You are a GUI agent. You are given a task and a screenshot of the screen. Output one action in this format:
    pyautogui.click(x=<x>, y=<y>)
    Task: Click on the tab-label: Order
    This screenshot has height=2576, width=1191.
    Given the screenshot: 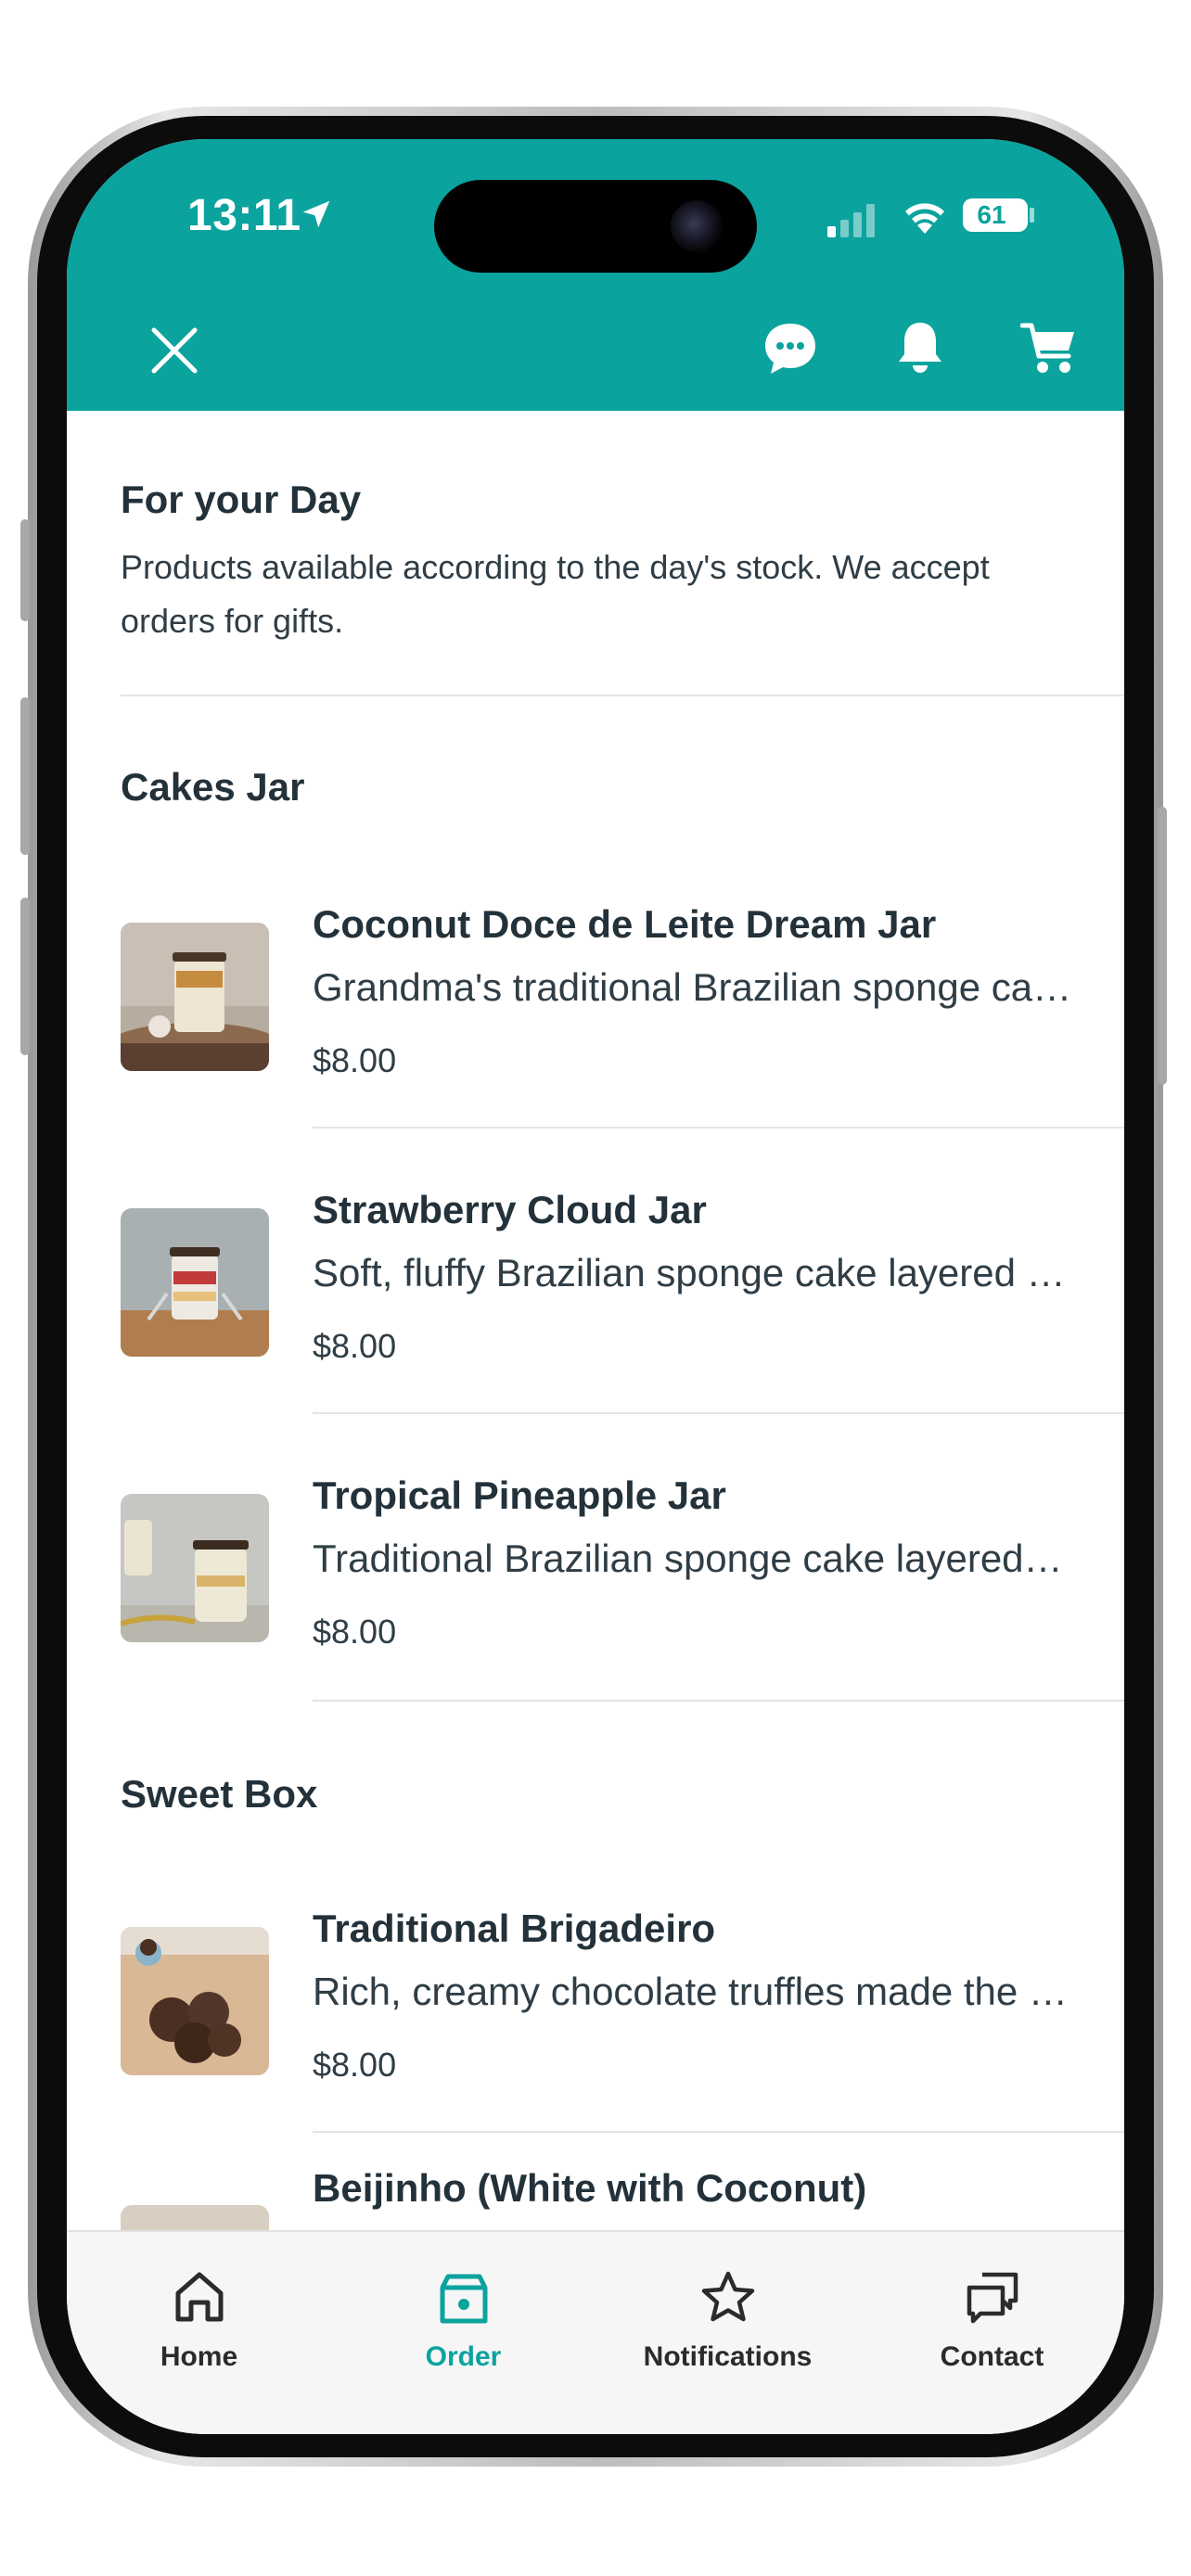 What is the action you would take?
    pyautogui.click(x=463, y=2356)
    